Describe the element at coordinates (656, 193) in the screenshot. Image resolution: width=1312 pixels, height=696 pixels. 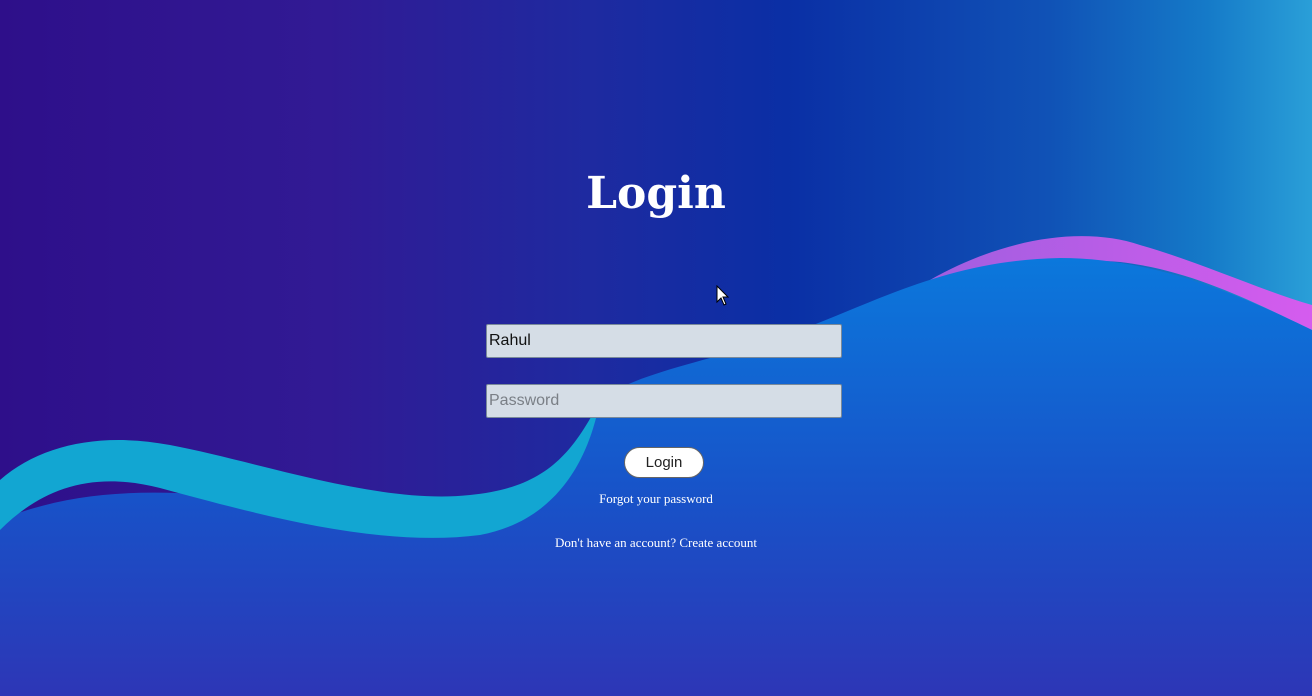
I see `page-title: Login` at that location.